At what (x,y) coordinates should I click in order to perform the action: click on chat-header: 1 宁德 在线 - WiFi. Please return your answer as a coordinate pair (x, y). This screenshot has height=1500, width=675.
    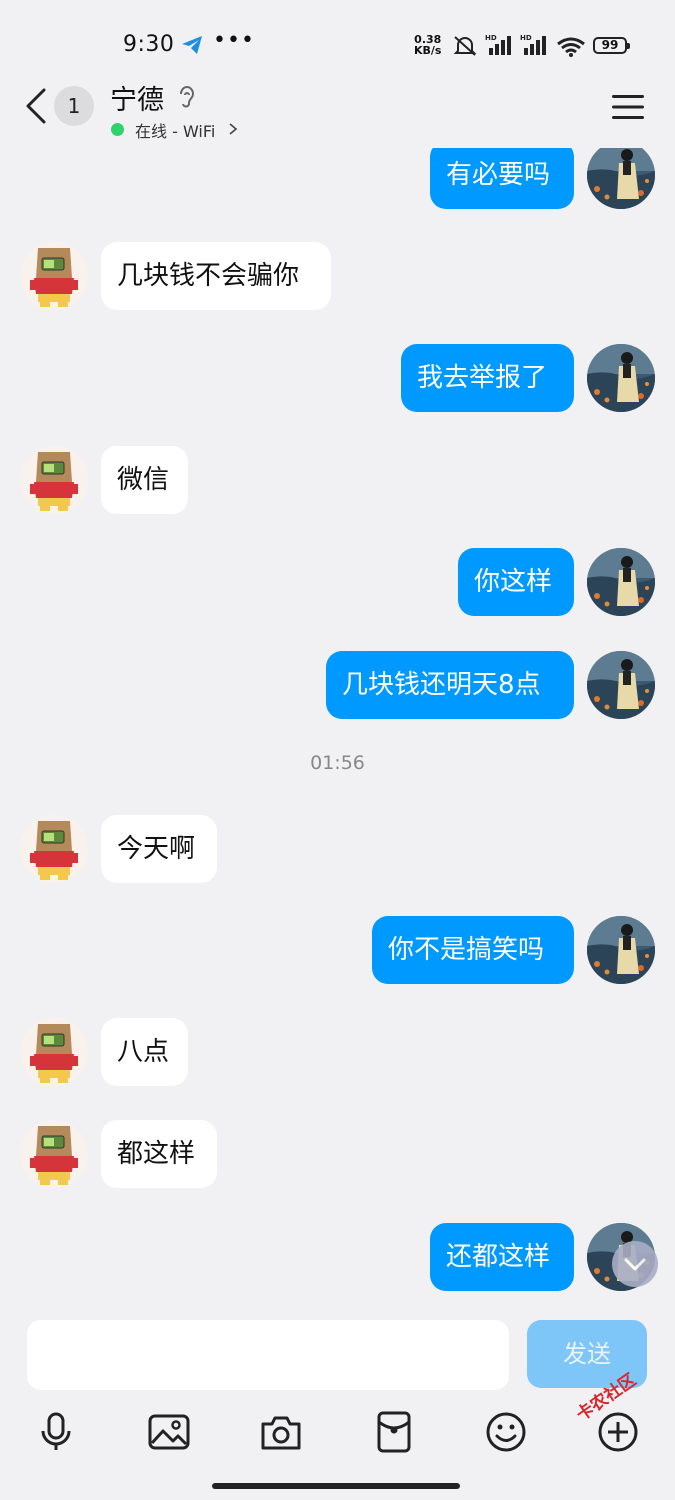
    Looking at the image, I should click on (337, 109).